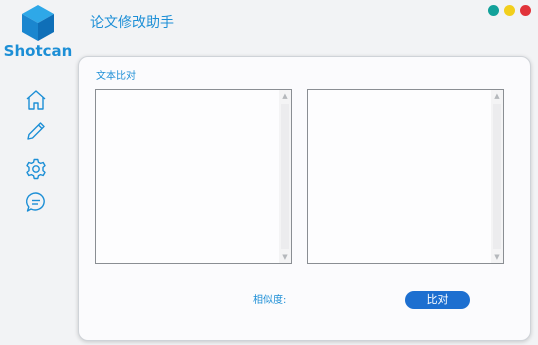  I want to click on gear-icon, so click(36, 169).